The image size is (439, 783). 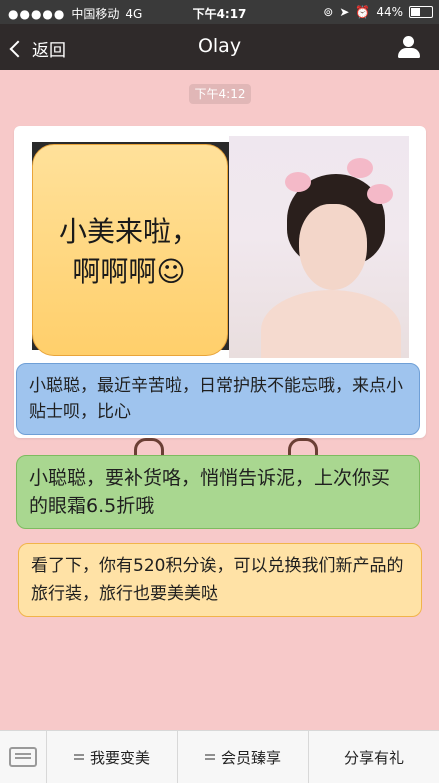 I want to click on battery-icon, so click(x=421, y=12).